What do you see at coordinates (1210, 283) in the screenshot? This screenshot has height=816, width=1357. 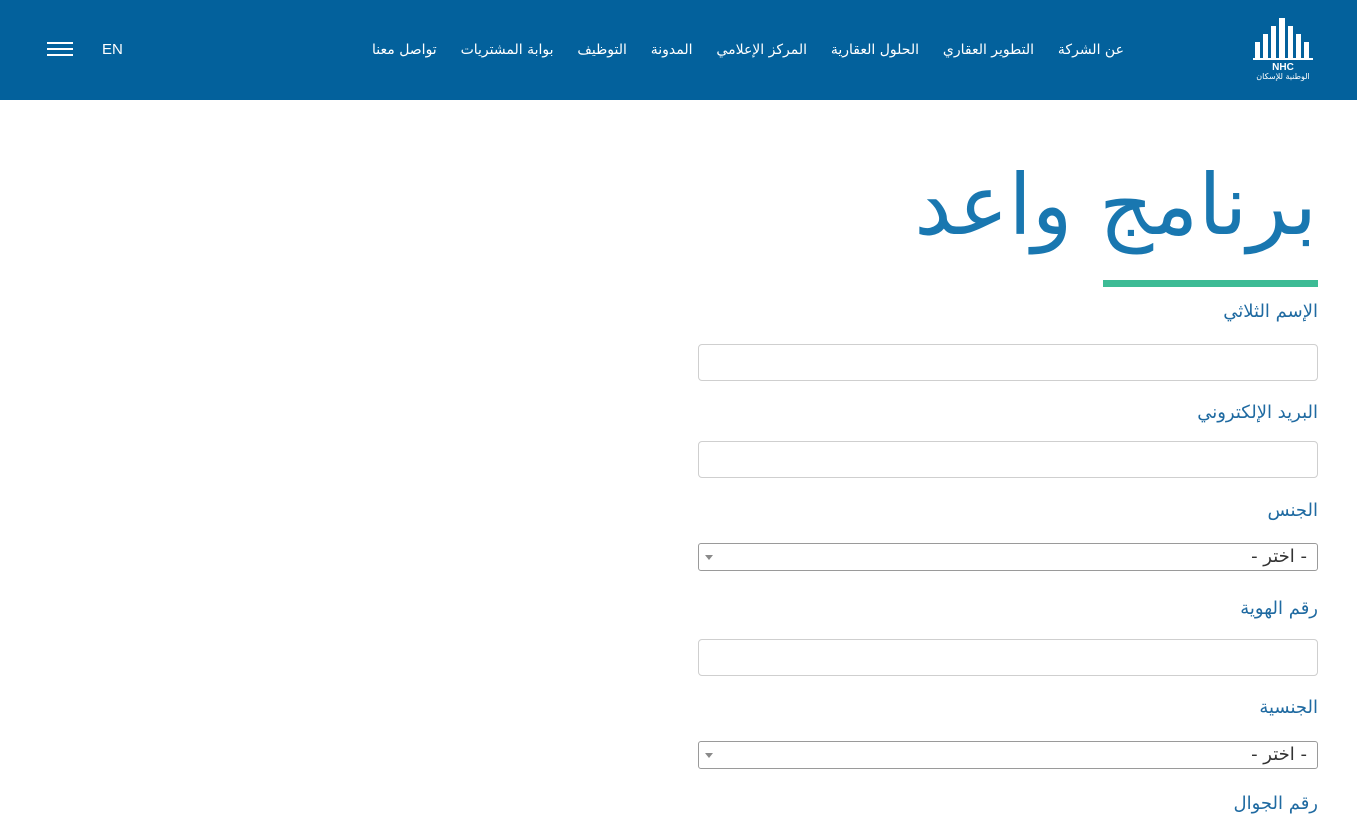 I see `title-underline` at bounding box center [1210, 283].